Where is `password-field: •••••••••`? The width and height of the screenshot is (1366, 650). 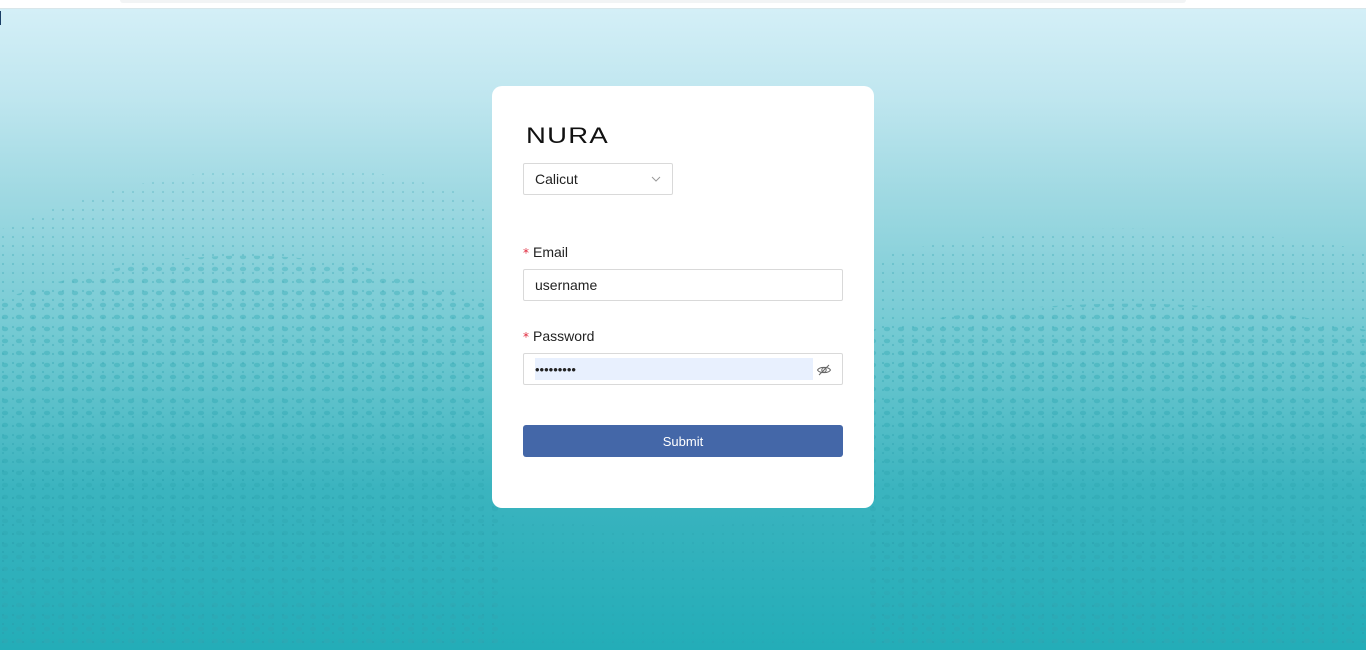 password-field: ••••••••• is located at coordinates (683, 369).